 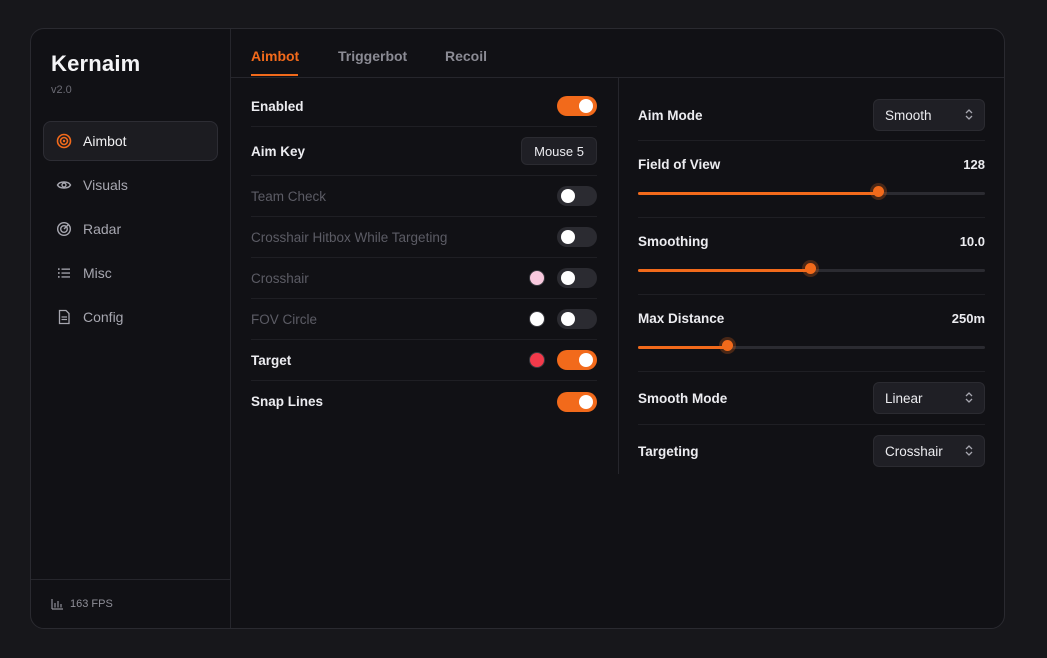 I want to click on smooth-mode-select: Linear, so click(x=929, y=398).